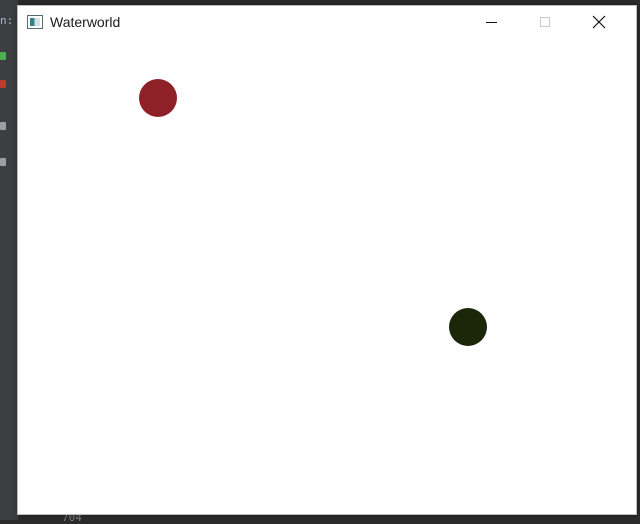  I want to click on close-button, so click(599, 22).